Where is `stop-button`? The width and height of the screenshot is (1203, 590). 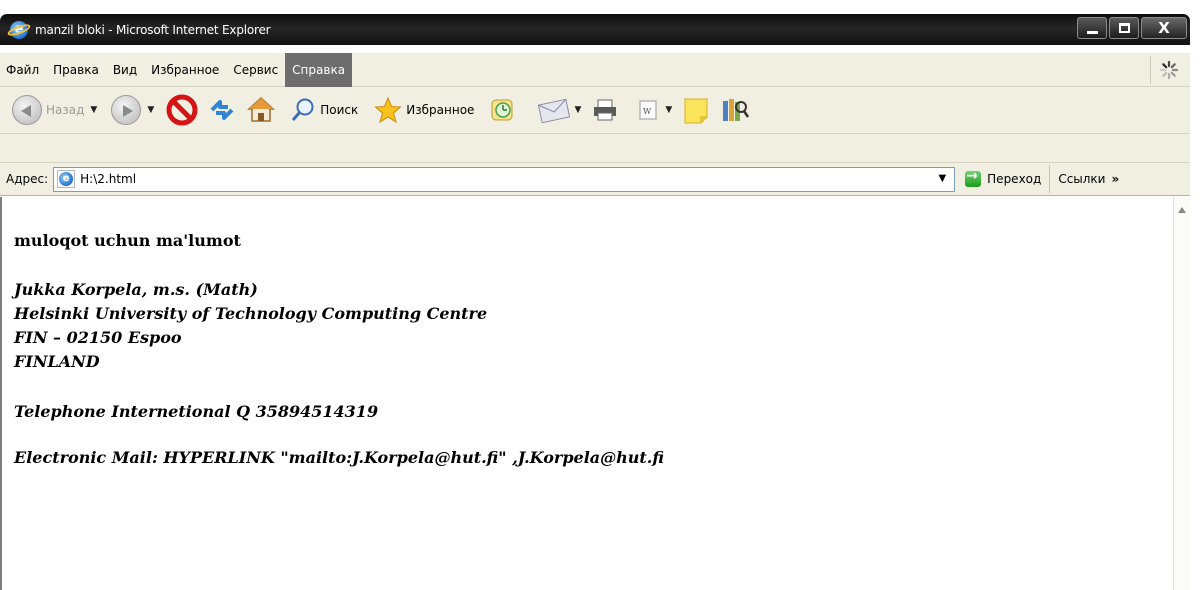 stop-button is located at coordinates (182, 110).